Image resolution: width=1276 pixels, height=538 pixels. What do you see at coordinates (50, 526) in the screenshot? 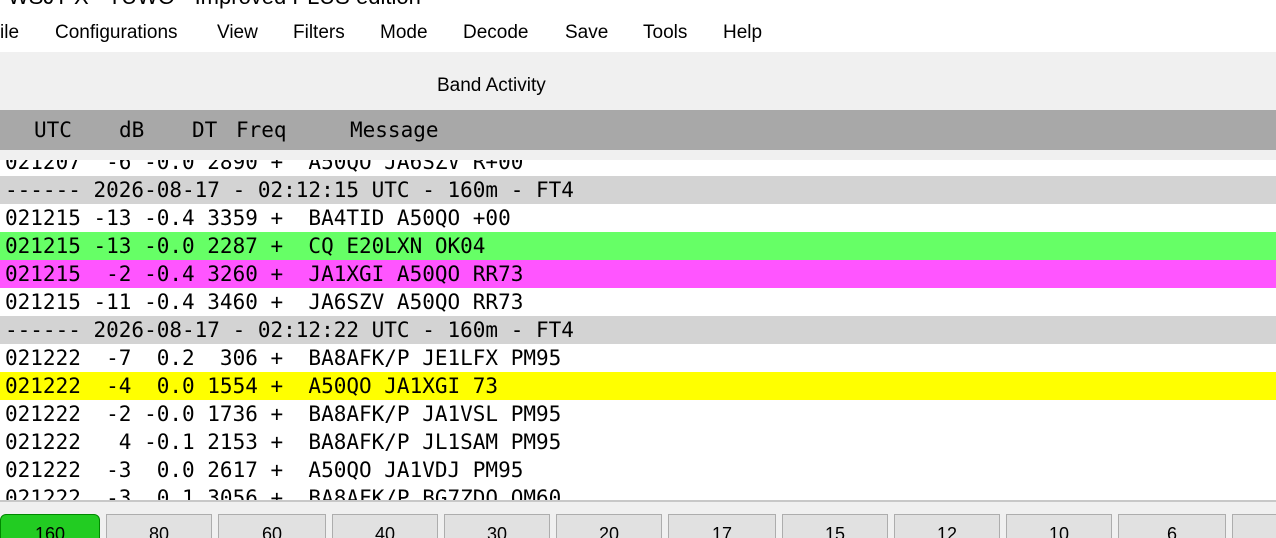
I see `band-button-160: 160` at bounding box center [50, 526].